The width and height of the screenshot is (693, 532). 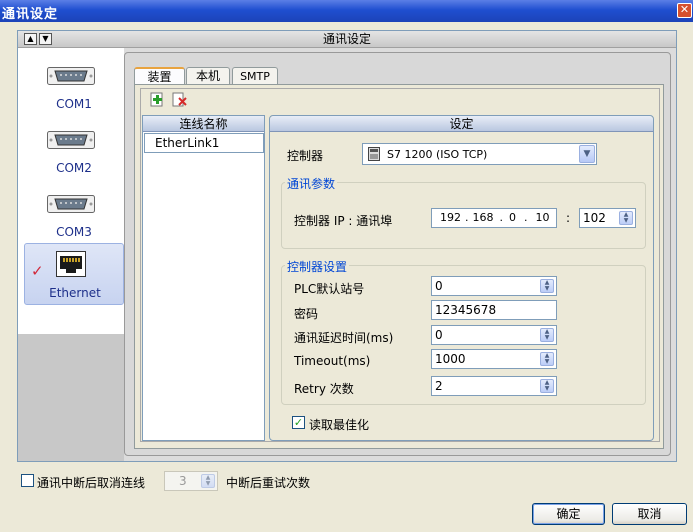 I want to click on title-bar: 通讯设定, so click(x=346, y=11).